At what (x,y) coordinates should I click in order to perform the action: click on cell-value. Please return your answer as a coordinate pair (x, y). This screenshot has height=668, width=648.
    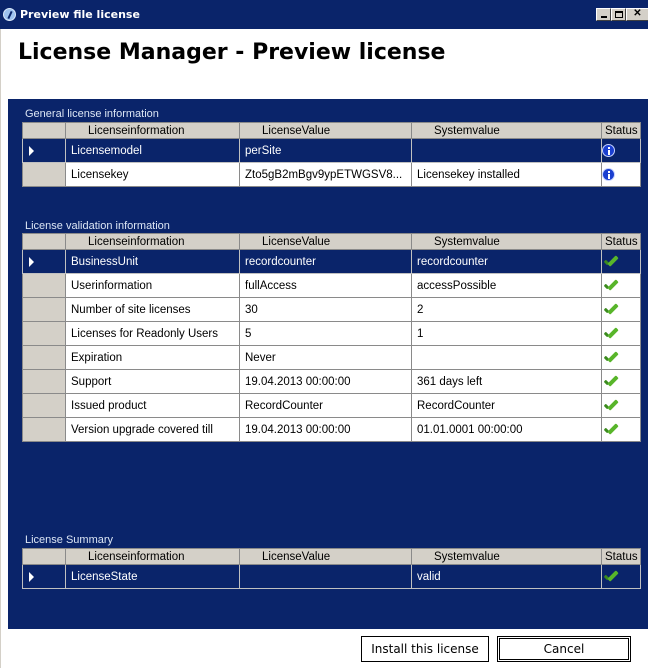
    Looking at the image, I should click on (325, 576).